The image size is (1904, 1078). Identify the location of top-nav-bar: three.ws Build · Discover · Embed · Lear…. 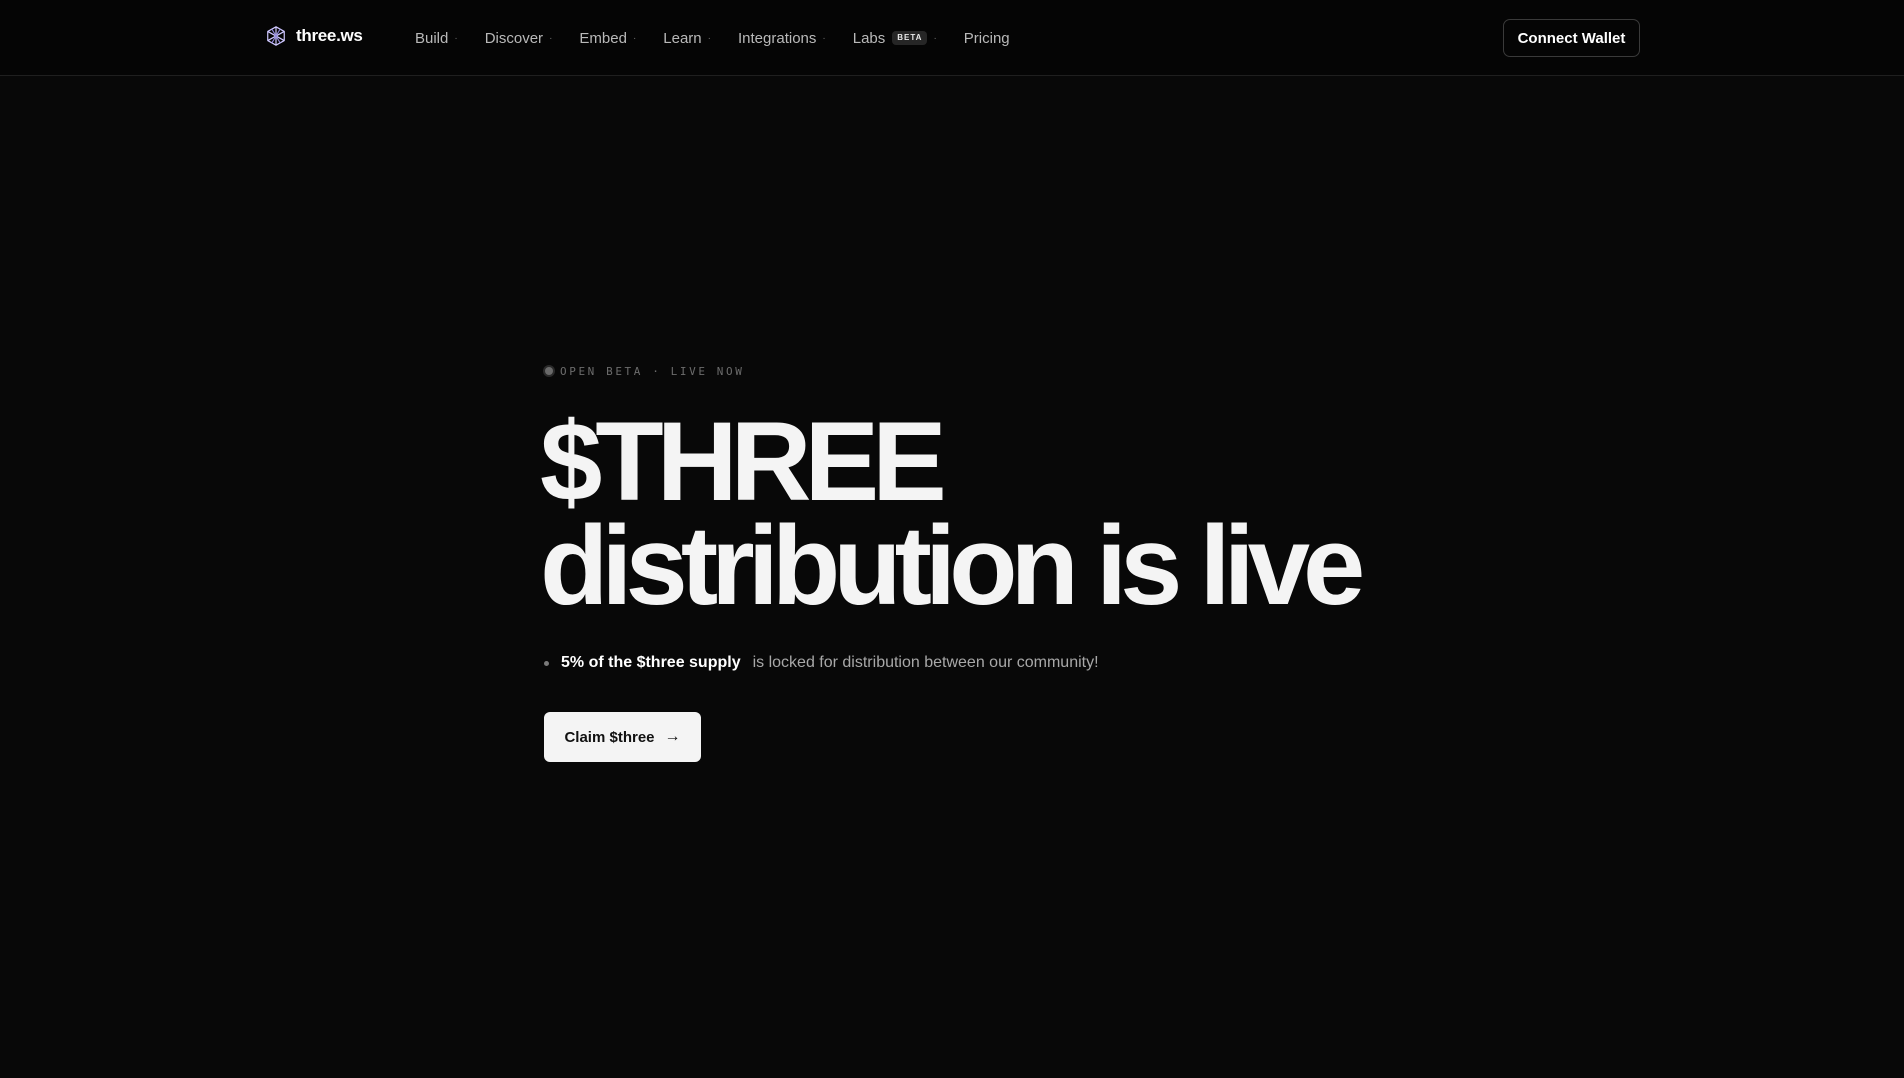
(952, 38).